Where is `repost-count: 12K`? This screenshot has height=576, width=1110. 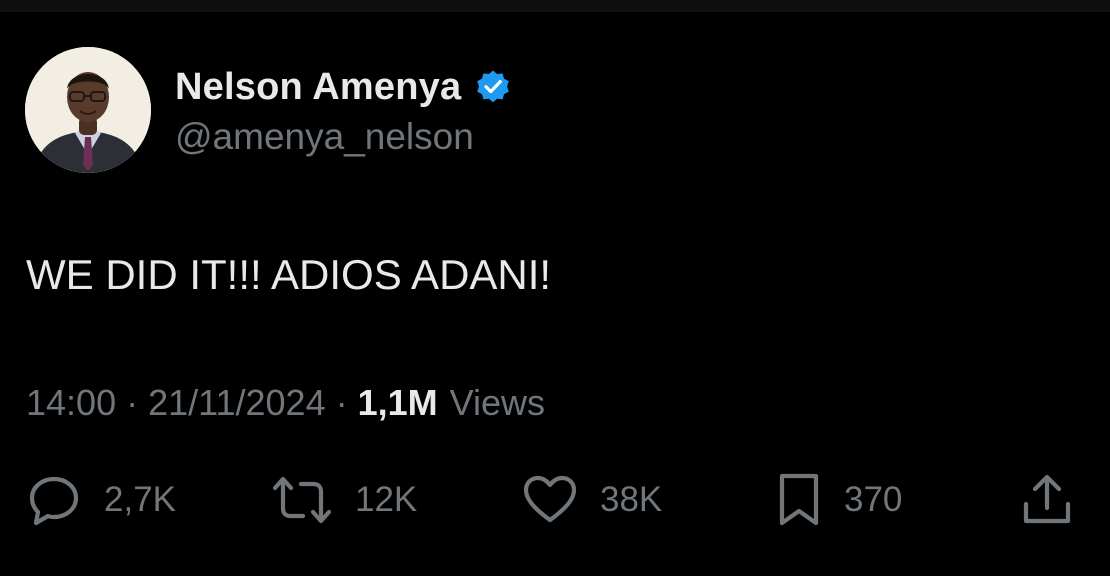
repost-count: 12K is located at coordinates (386, 499).